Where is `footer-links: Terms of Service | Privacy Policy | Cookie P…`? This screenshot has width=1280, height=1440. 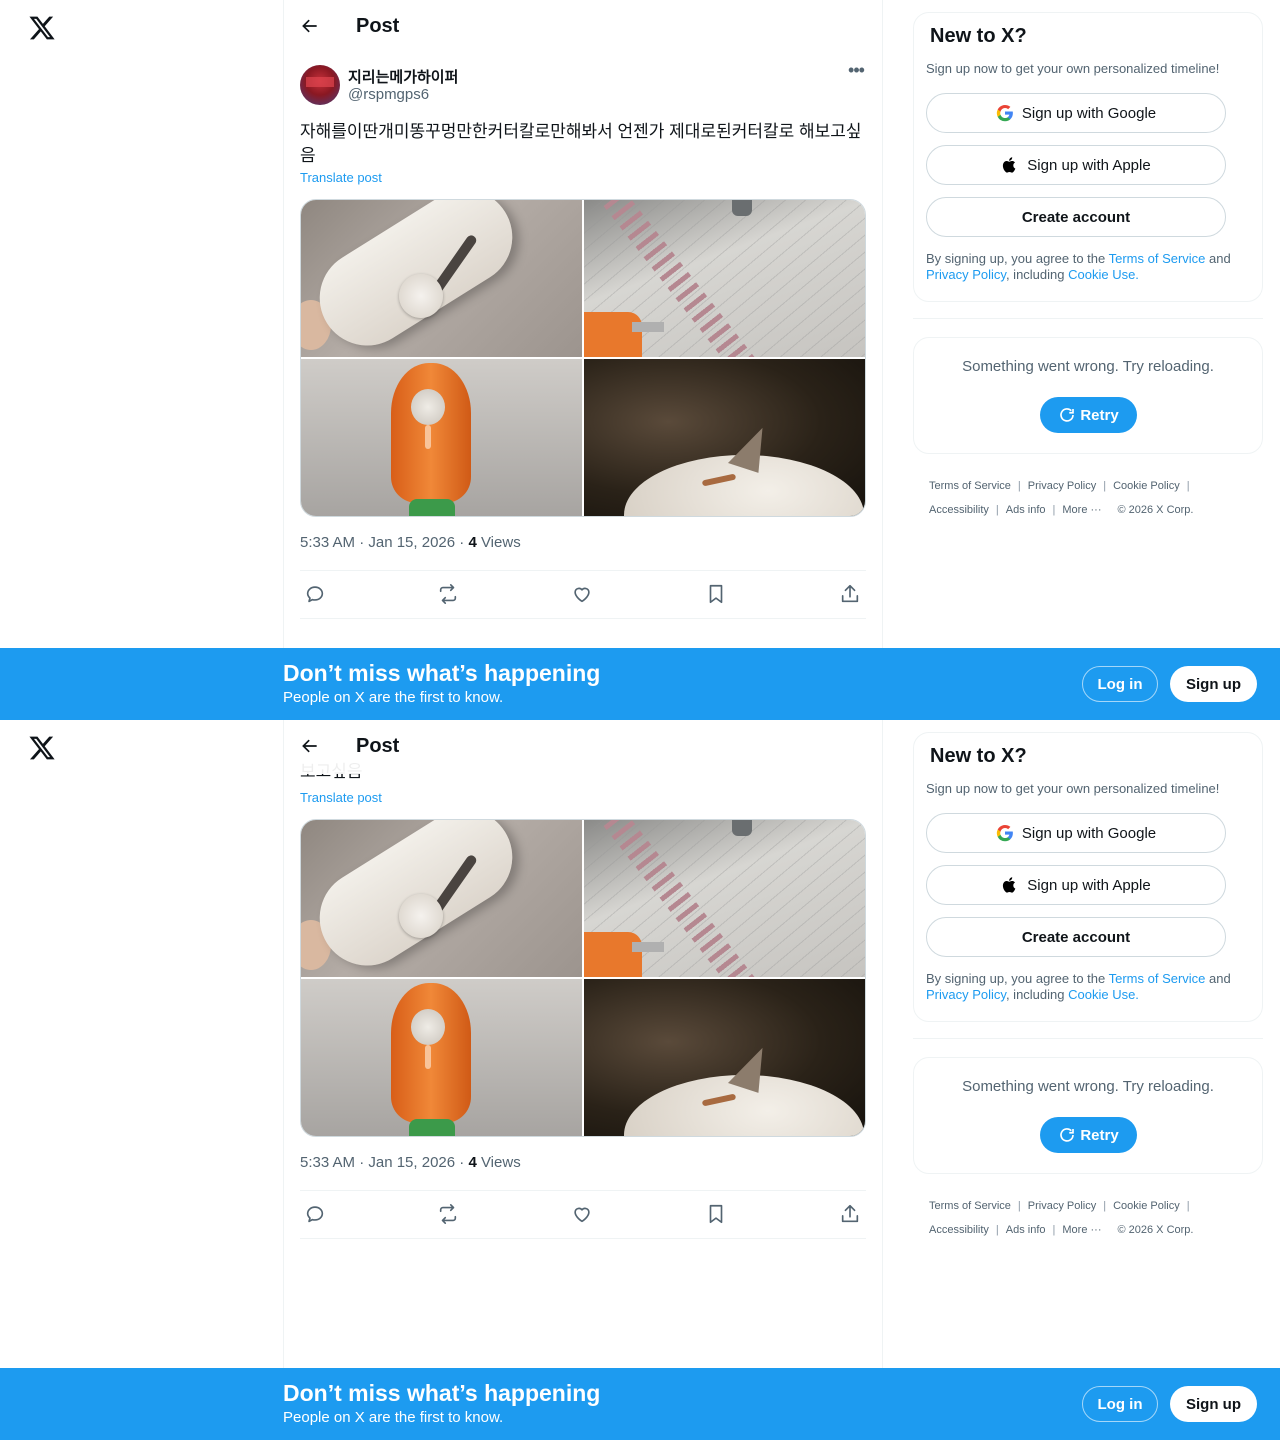 footer-links: Terms of Service | Privacy Policy | Cookie P… is located at coordinates (1061, 1218).